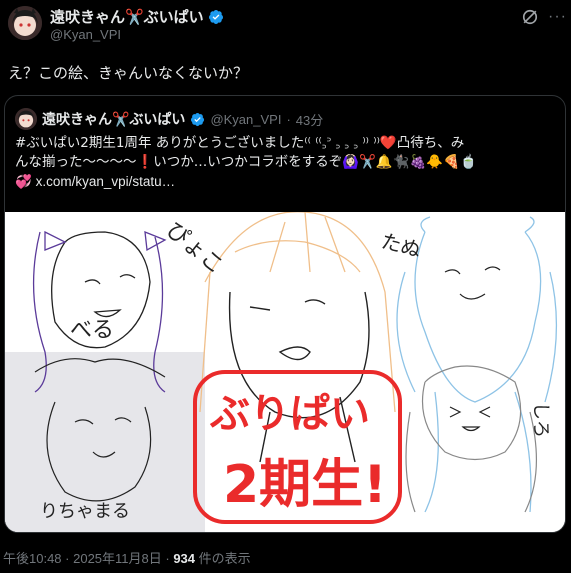 The height and width of the screenshot is (573, 571). I want to click on quote-header: 遠吠きゃん✂️ぶいぱい @Kyan_VPI · 43分, so click(169, 119).